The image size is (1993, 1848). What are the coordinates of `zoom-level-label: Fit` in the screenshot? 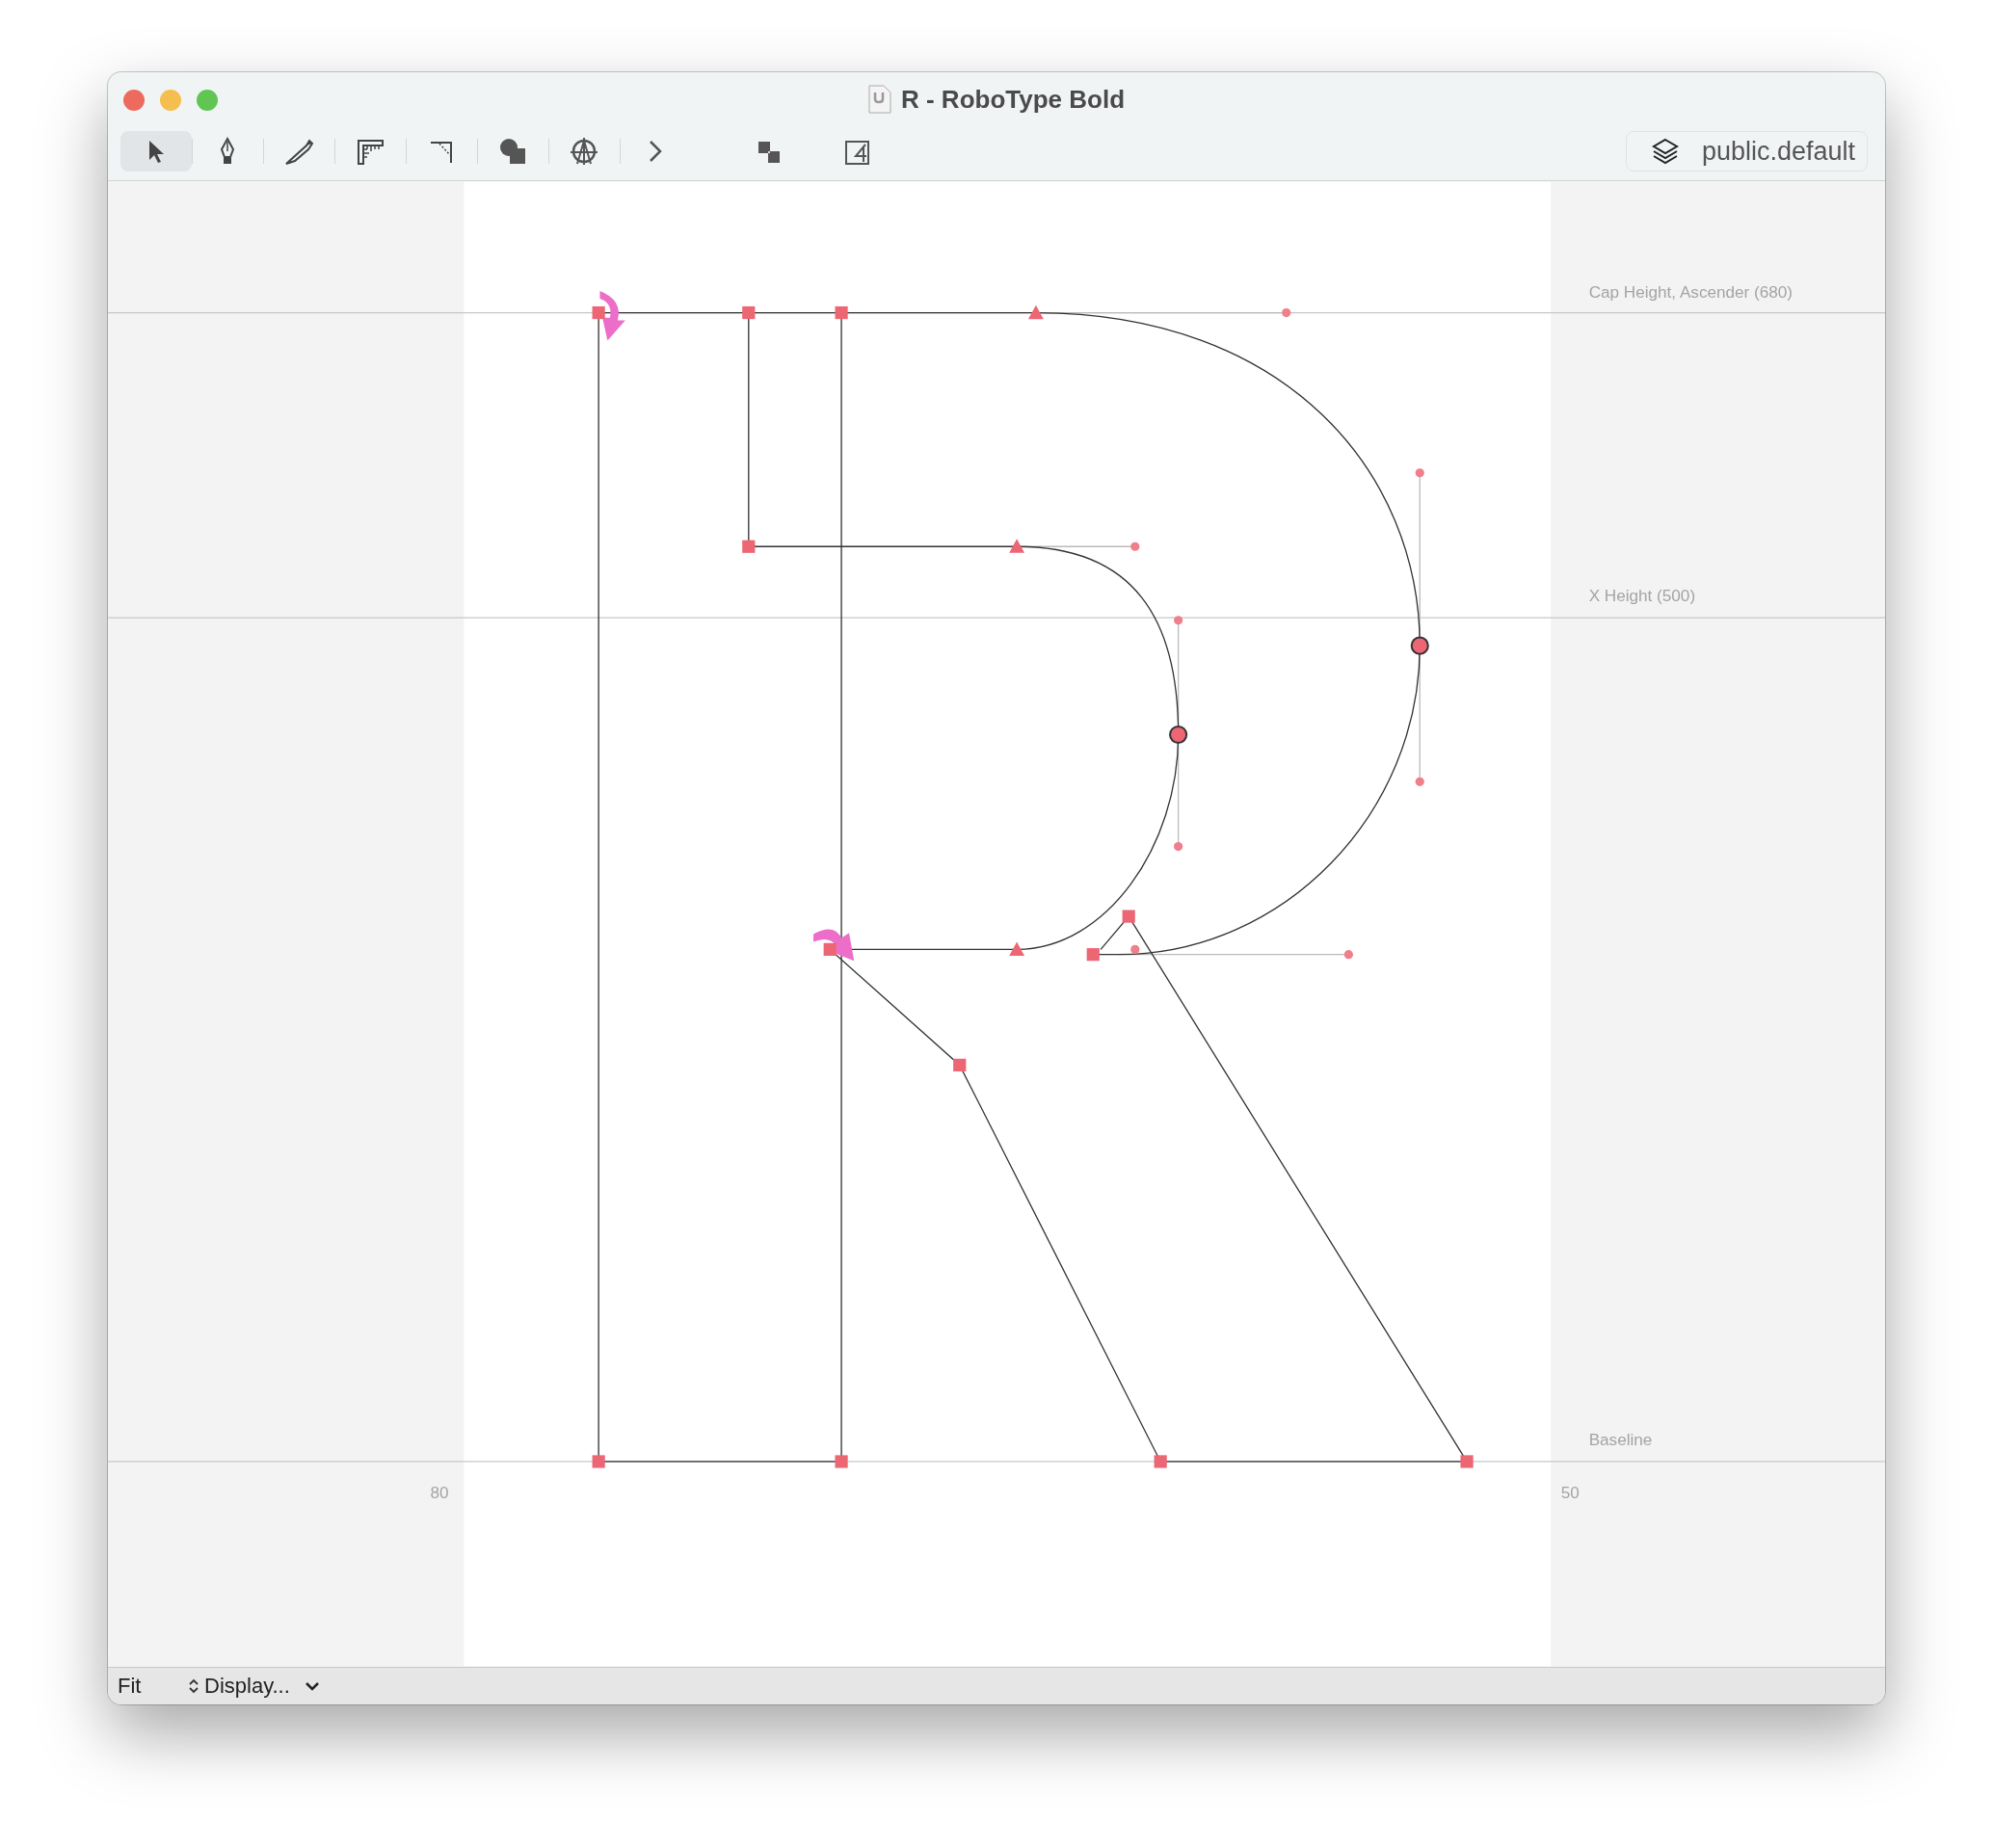 It's located at (130, 1686).